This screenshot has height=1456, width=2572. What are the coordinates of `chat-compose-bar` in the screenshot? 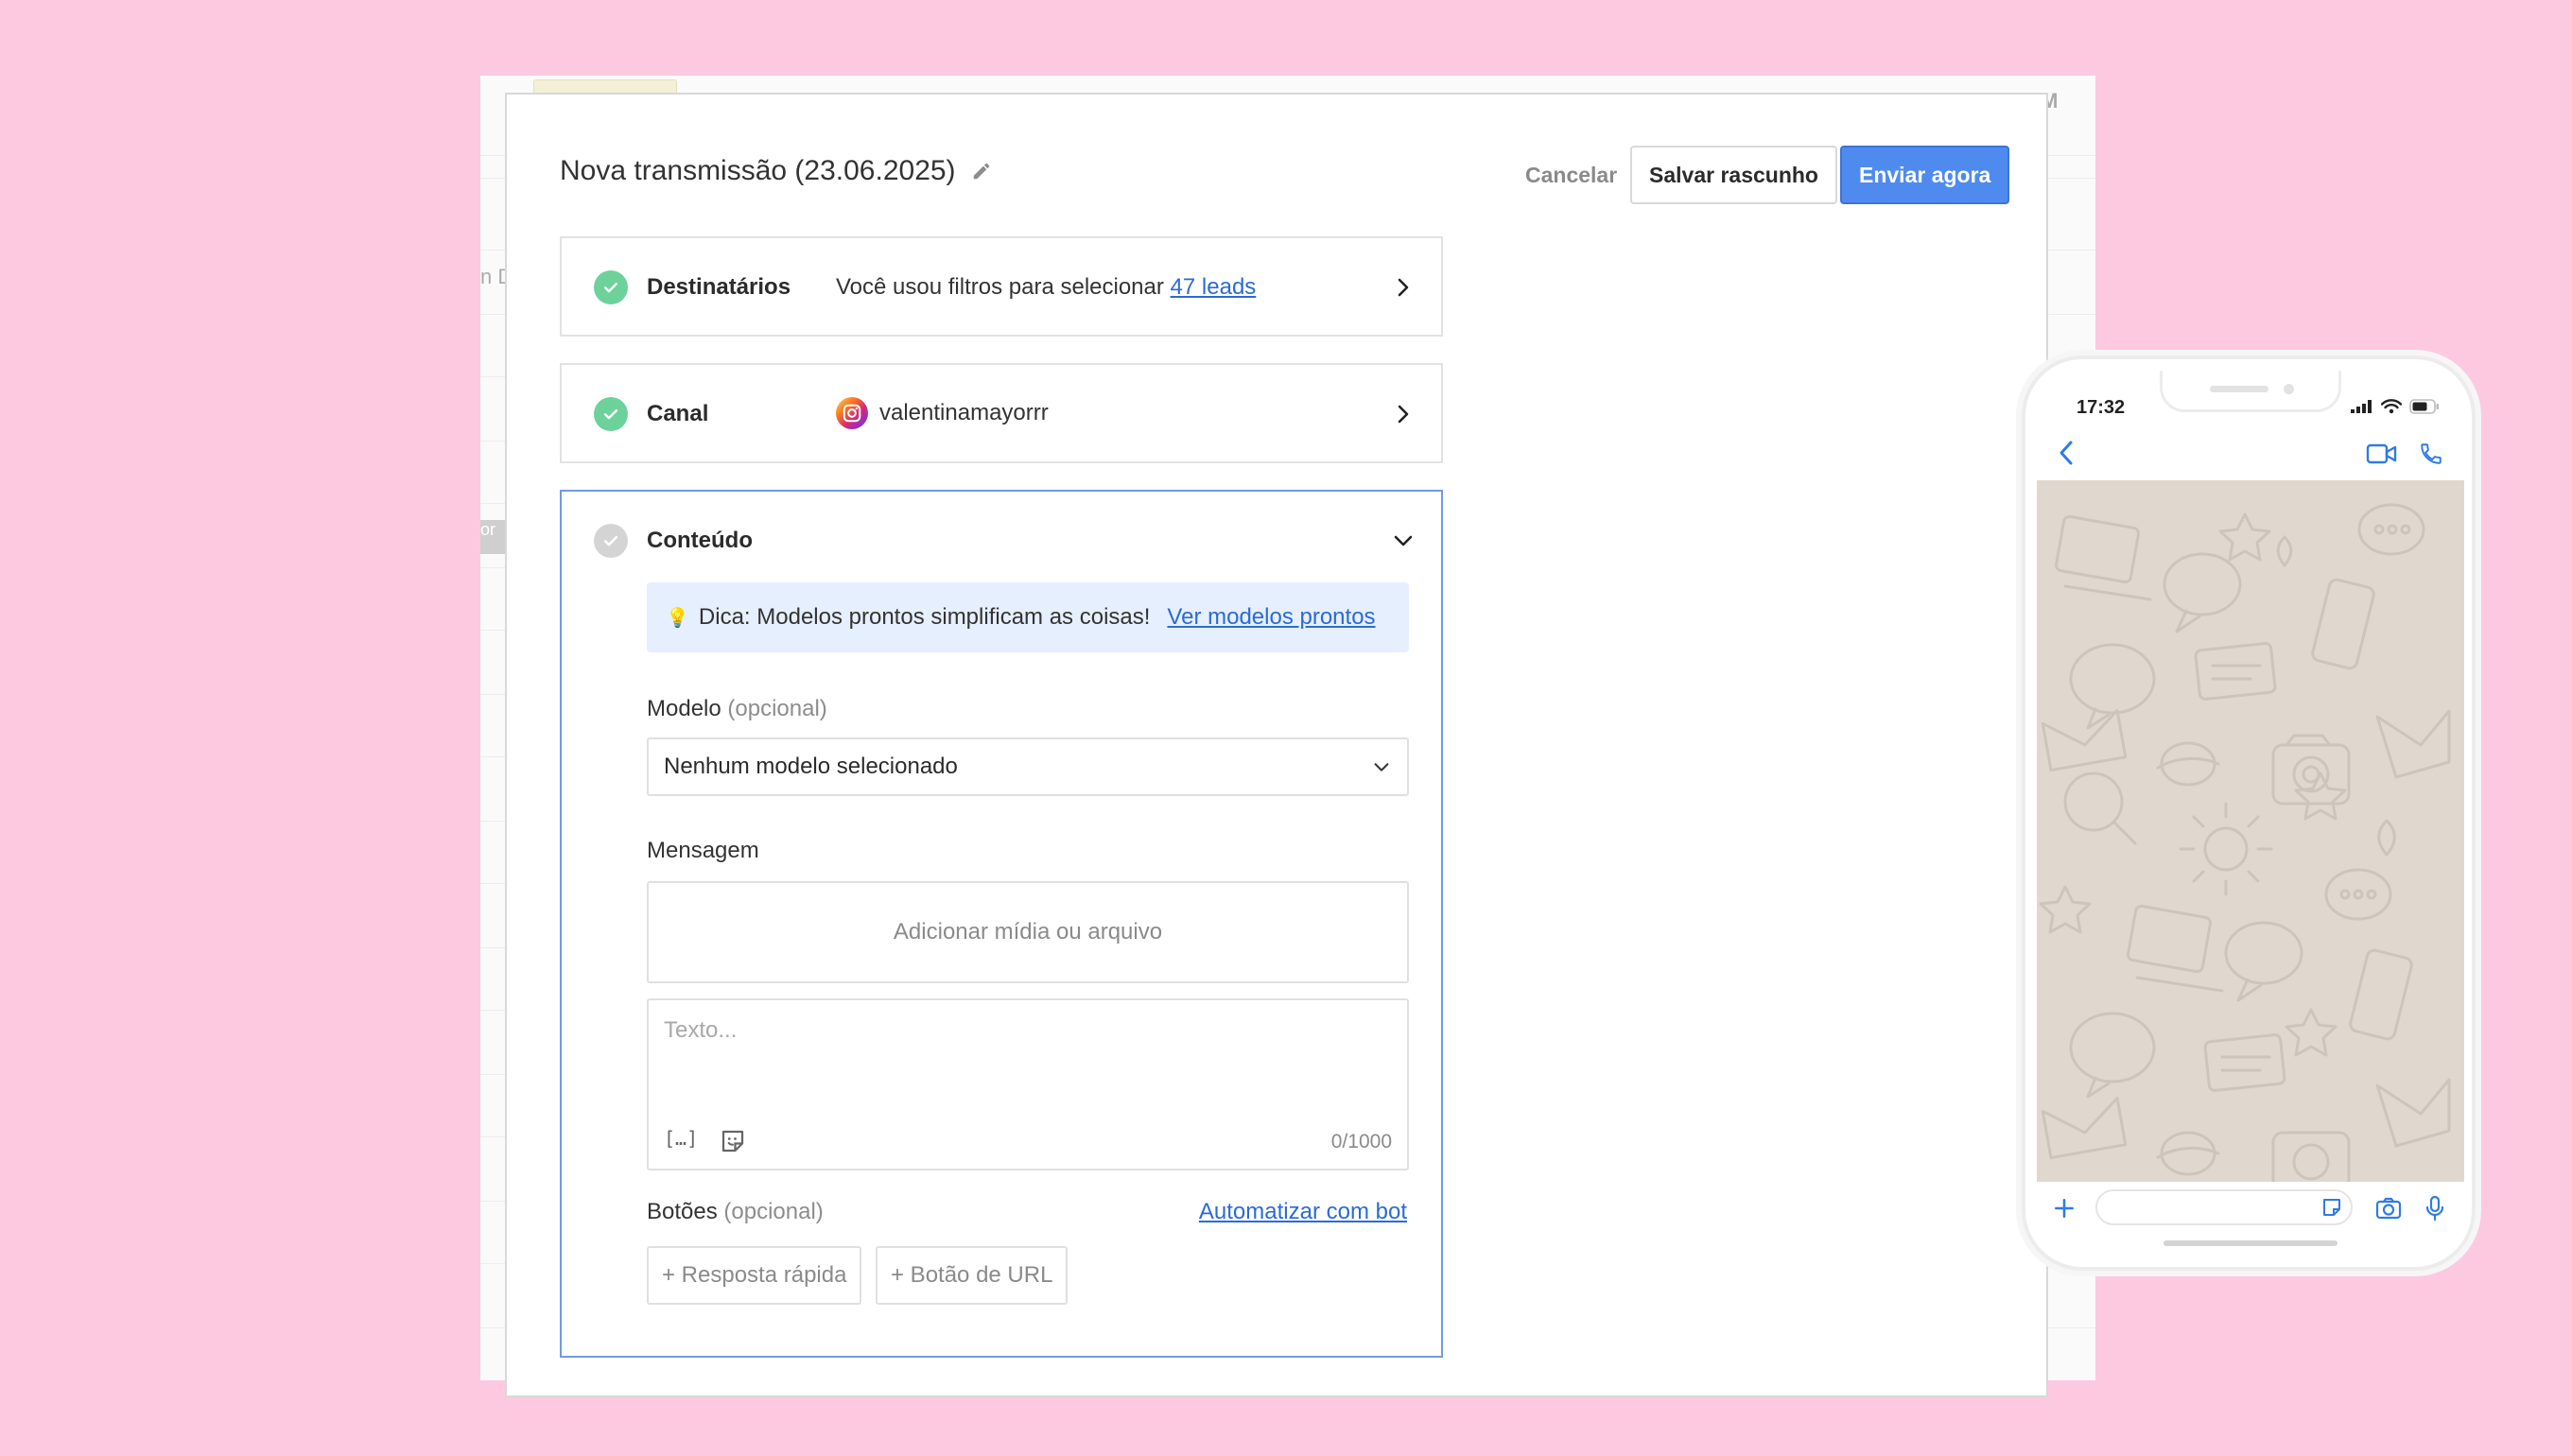 It's located at (2250, 1208).